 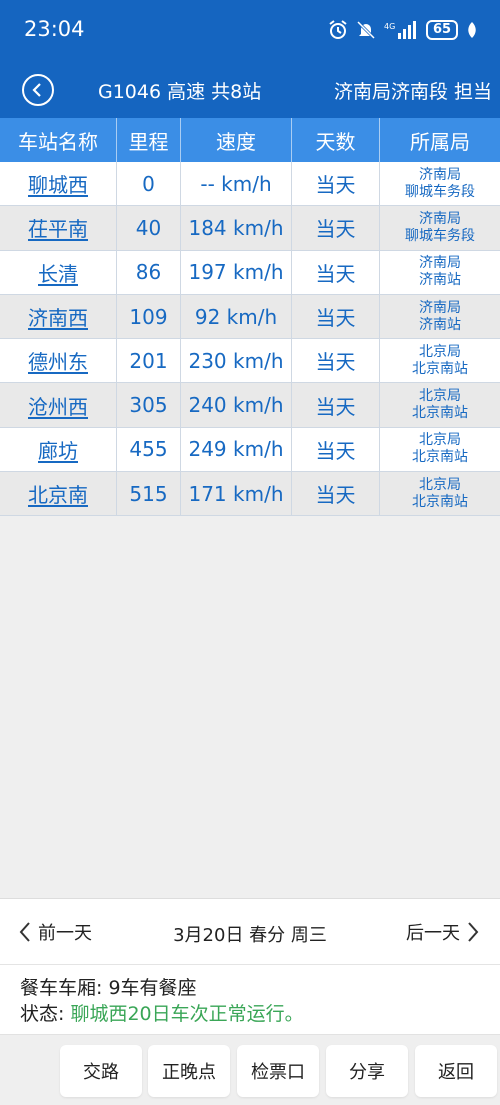 What do you see at coordinates (149, 405) in the screenshot?
I see `mileage-cell: 305` at bounding box center [149, 405].